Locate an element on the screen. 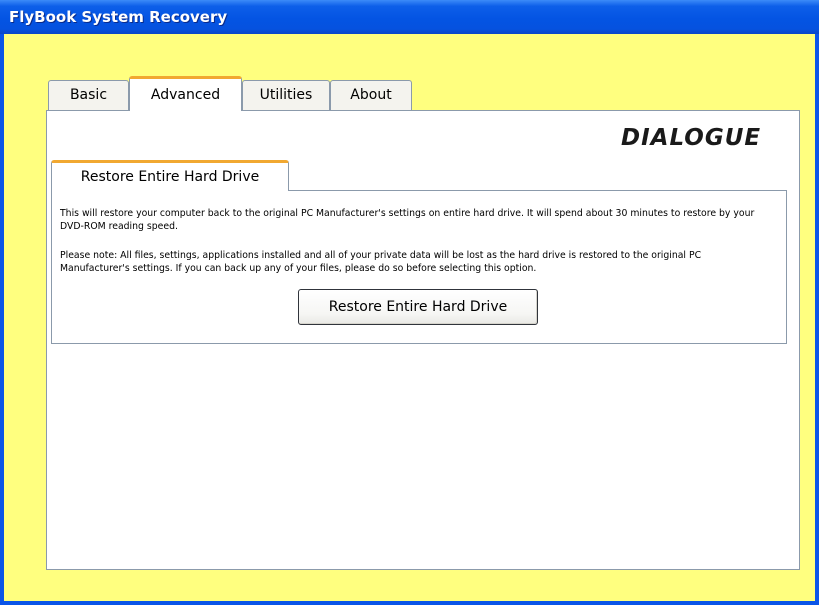 This screenshot has width=819, height=605. window-title: FlyBook System Recovery is located at coordinates (118, 17).